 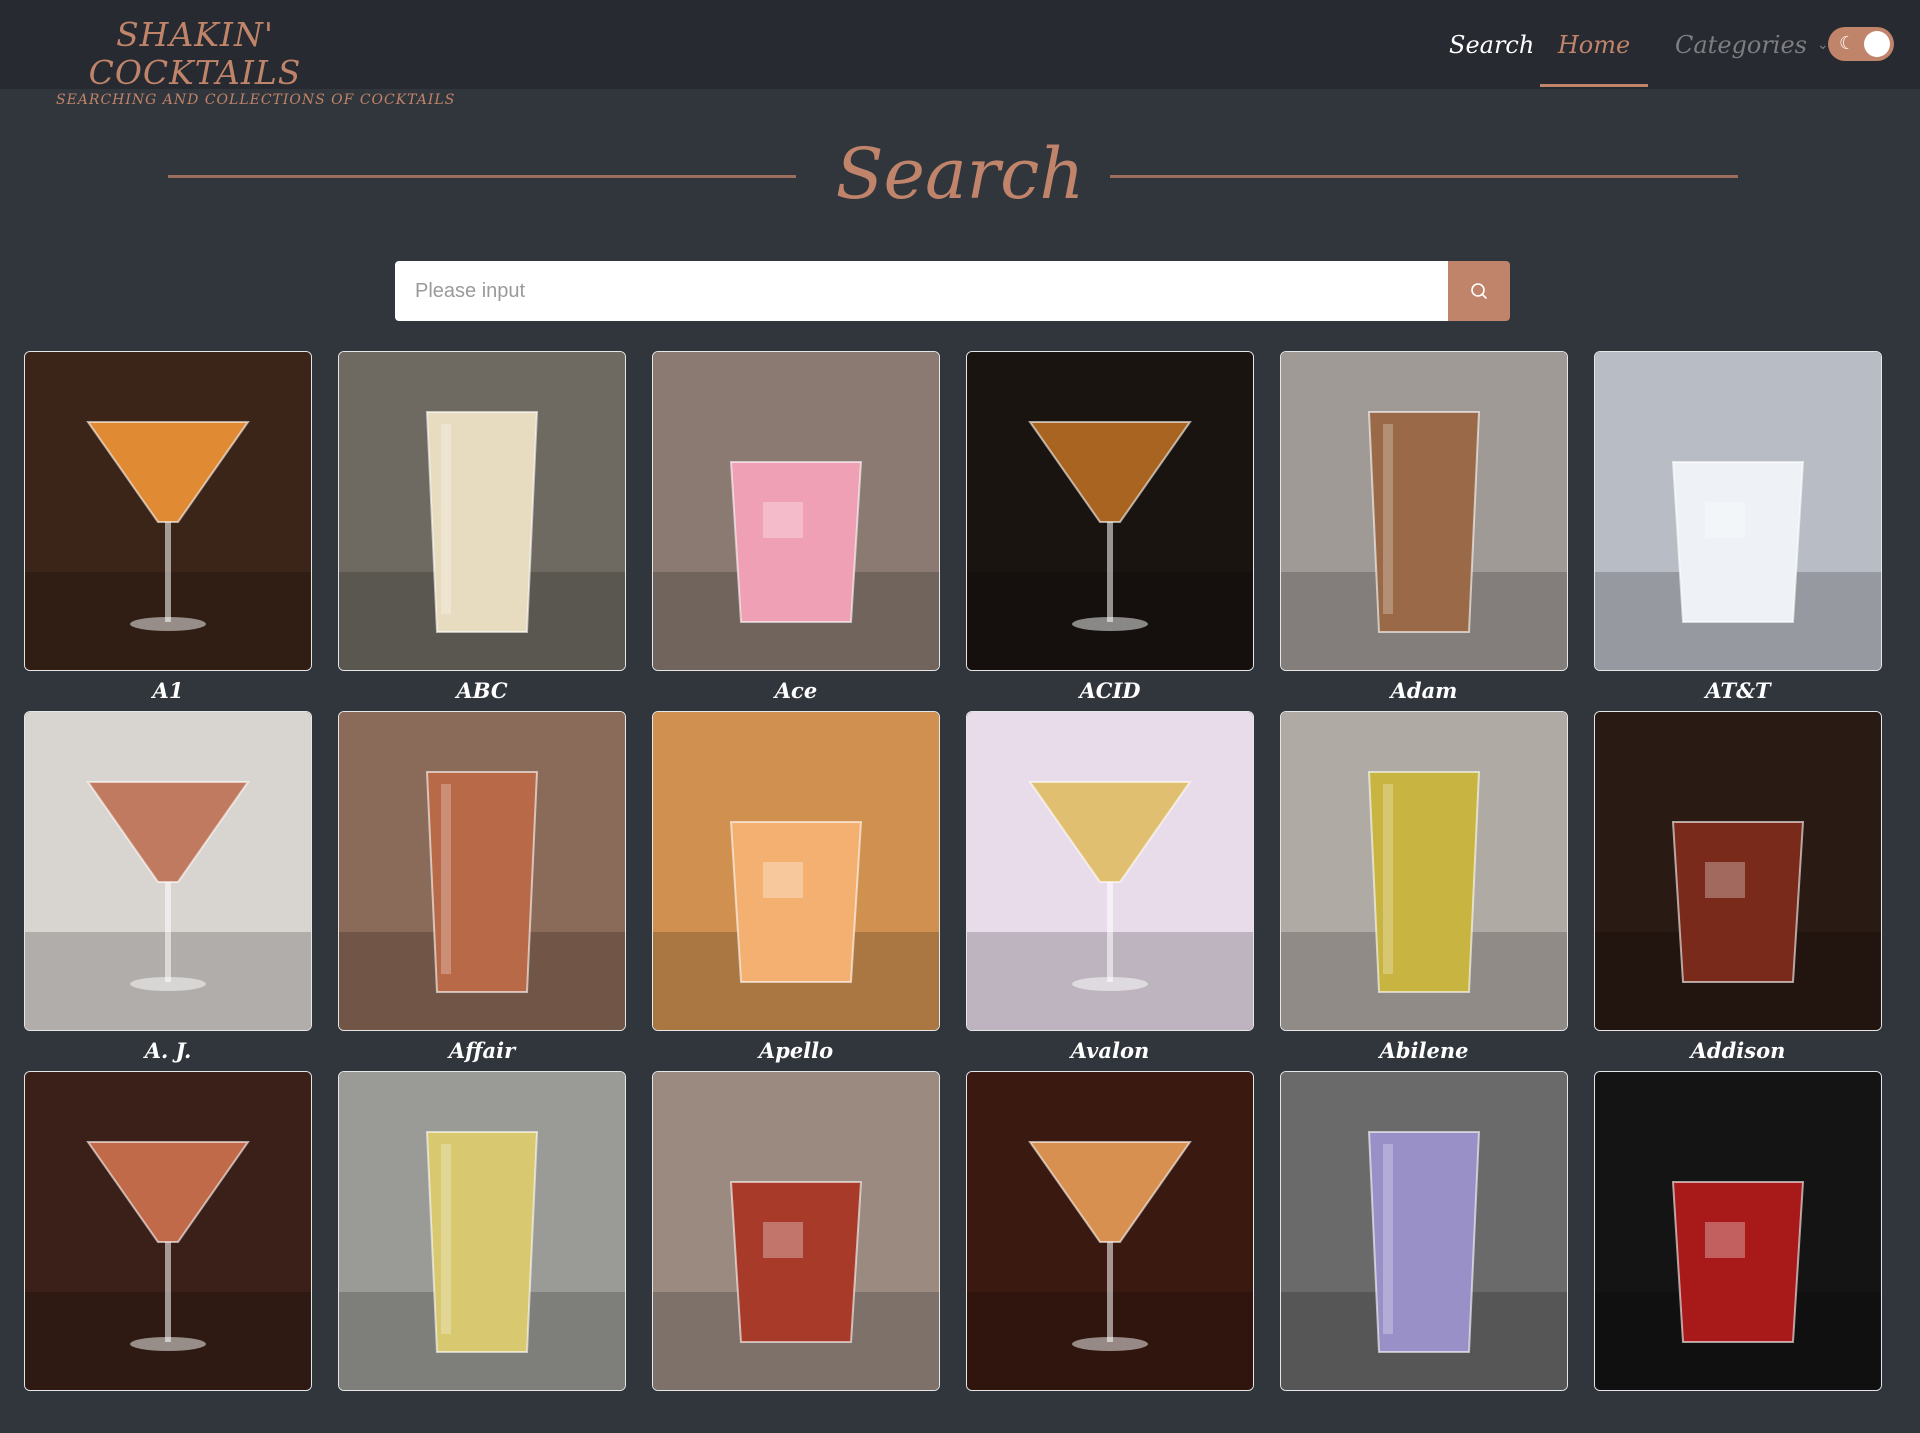 I want to click on cocktail-name: A1, so click(x=168, y=690).